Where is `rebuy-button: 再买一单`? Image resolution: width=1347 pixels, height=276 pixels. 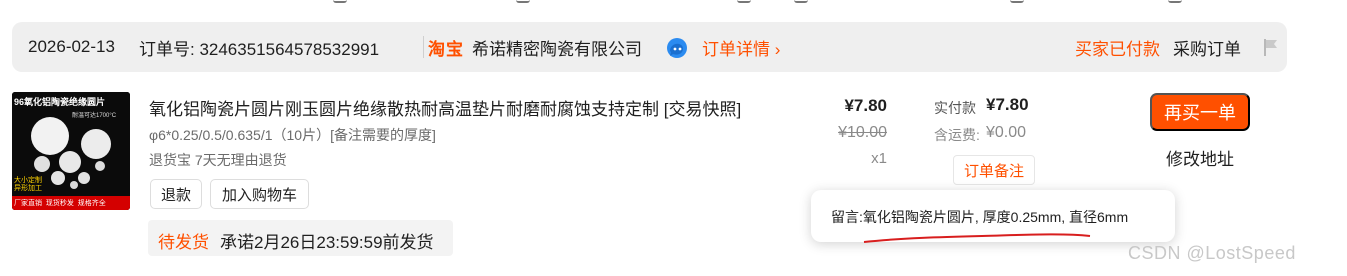
rebuy-button: 再买一单 is located at coordinates (1200, 112).